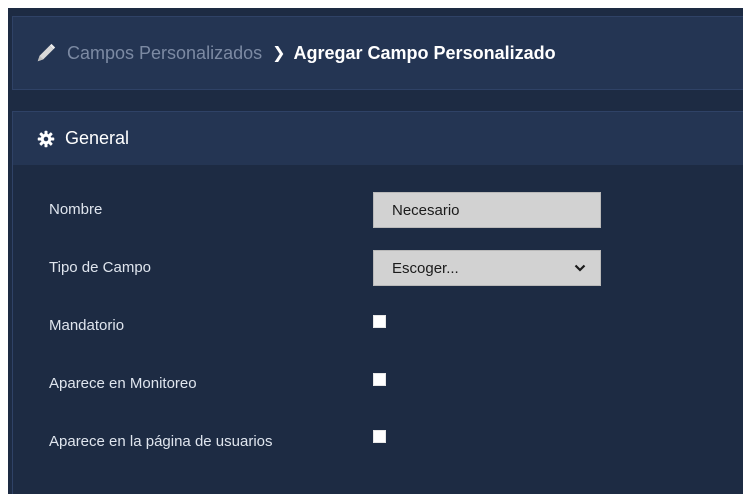  I want to click on breadcrumb-parent-link: Campos Personalizados, so click(164, 53).